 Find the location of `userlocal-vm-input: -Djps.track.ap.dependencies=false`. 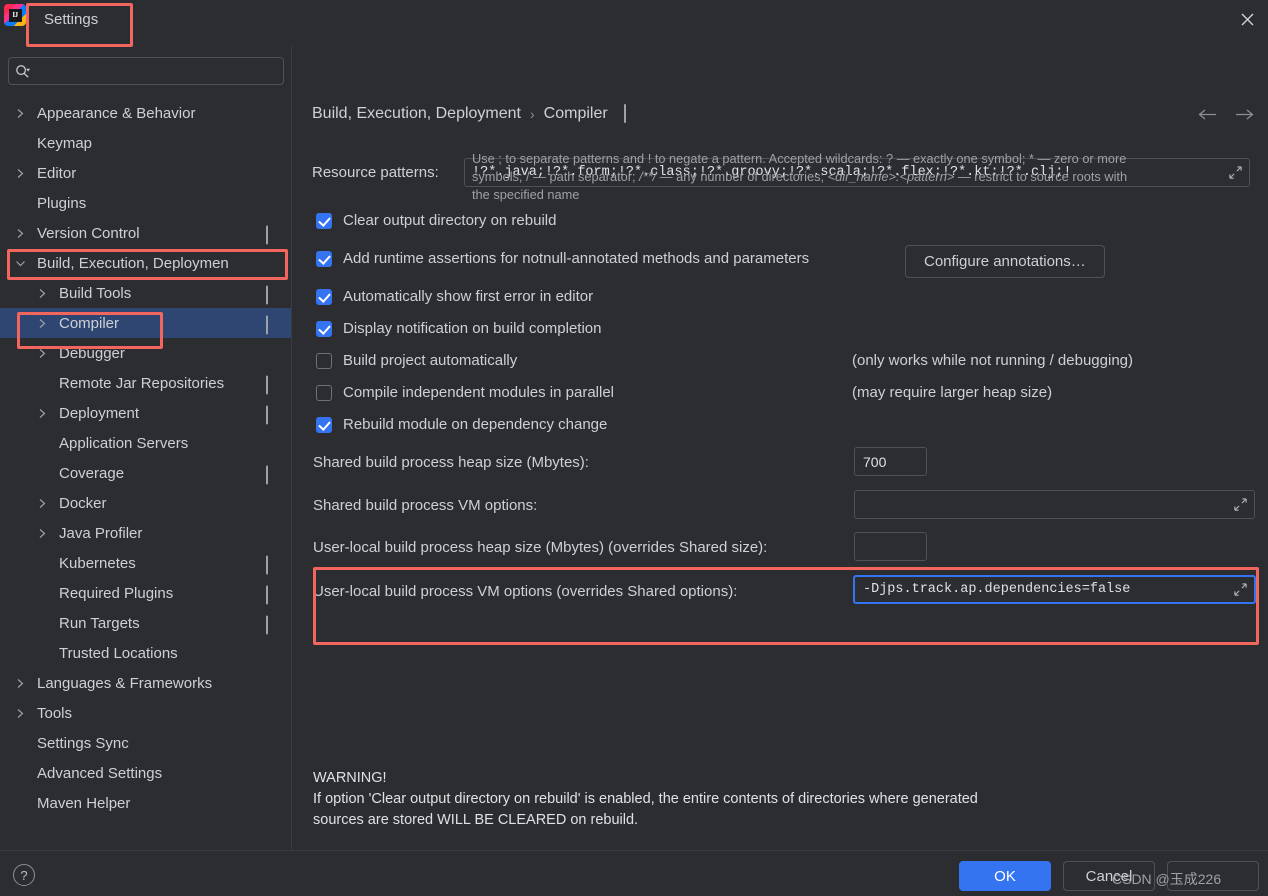

userlocal-vm-input: -Djps.track.ap.dependencies=false is located at coordinates (1054, 589).